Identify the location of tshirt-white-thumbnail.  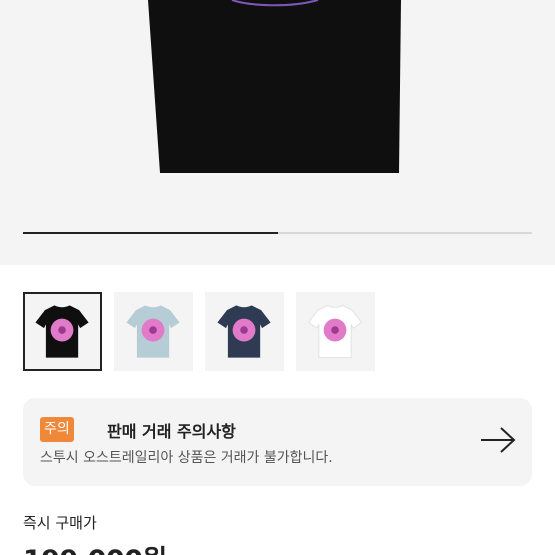
(335, 331).